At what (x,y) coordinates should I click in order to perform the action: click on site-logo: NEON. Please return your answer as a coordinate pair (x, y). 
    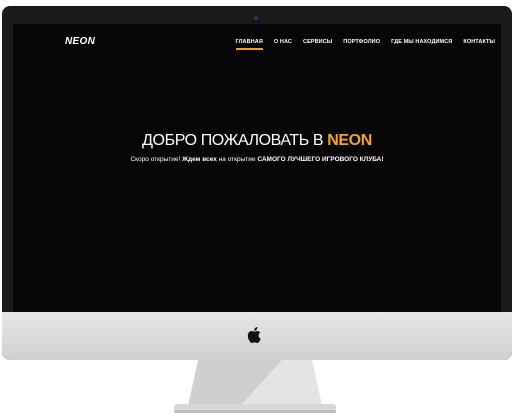
    Looking at the image, I should click on (80, 41).